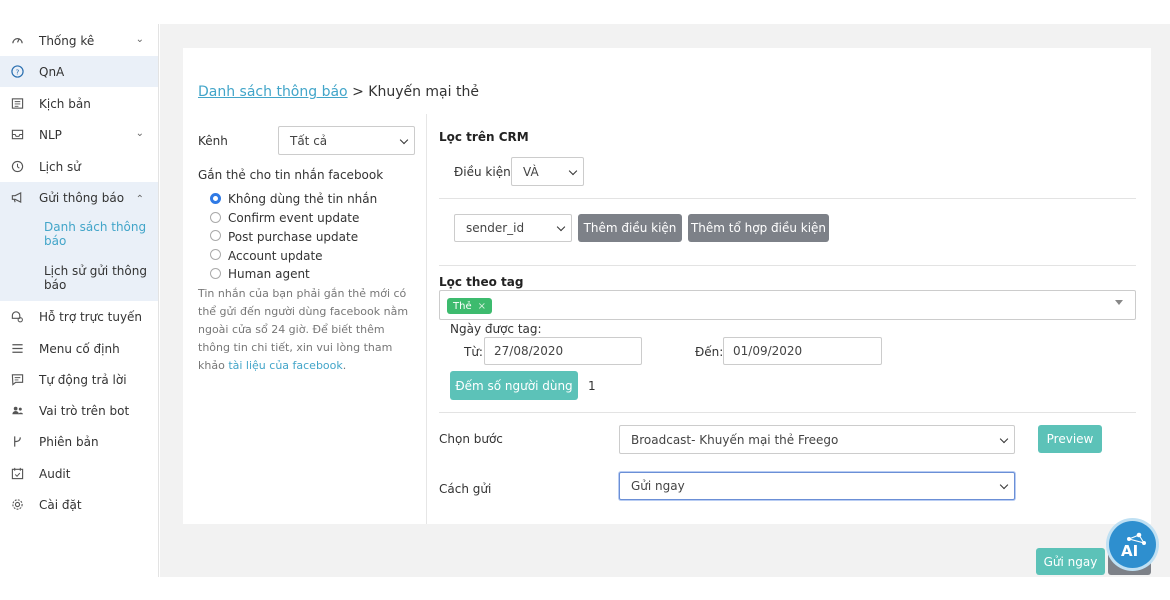 Image resolution: width=1170 pixels, height=600 pixels. I want to click on sidebar-item-qna: ? QnA, so click(79, 71).